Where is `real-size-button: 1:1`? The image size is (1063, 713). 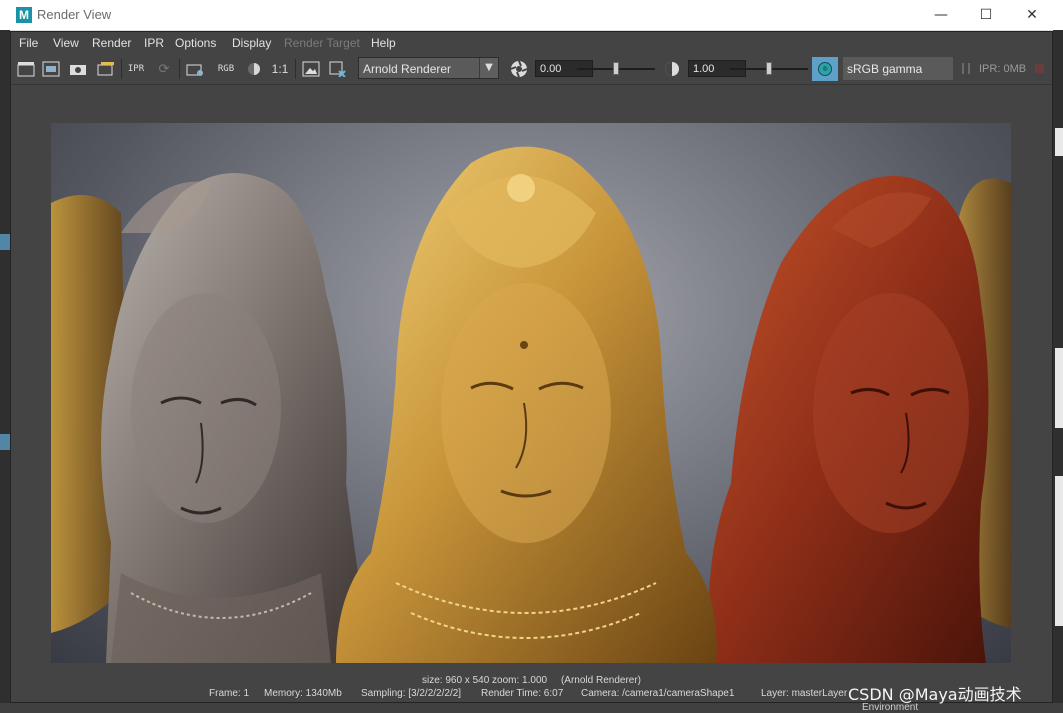
real-size-button: 1:1 is located at coordinates (280, 69).